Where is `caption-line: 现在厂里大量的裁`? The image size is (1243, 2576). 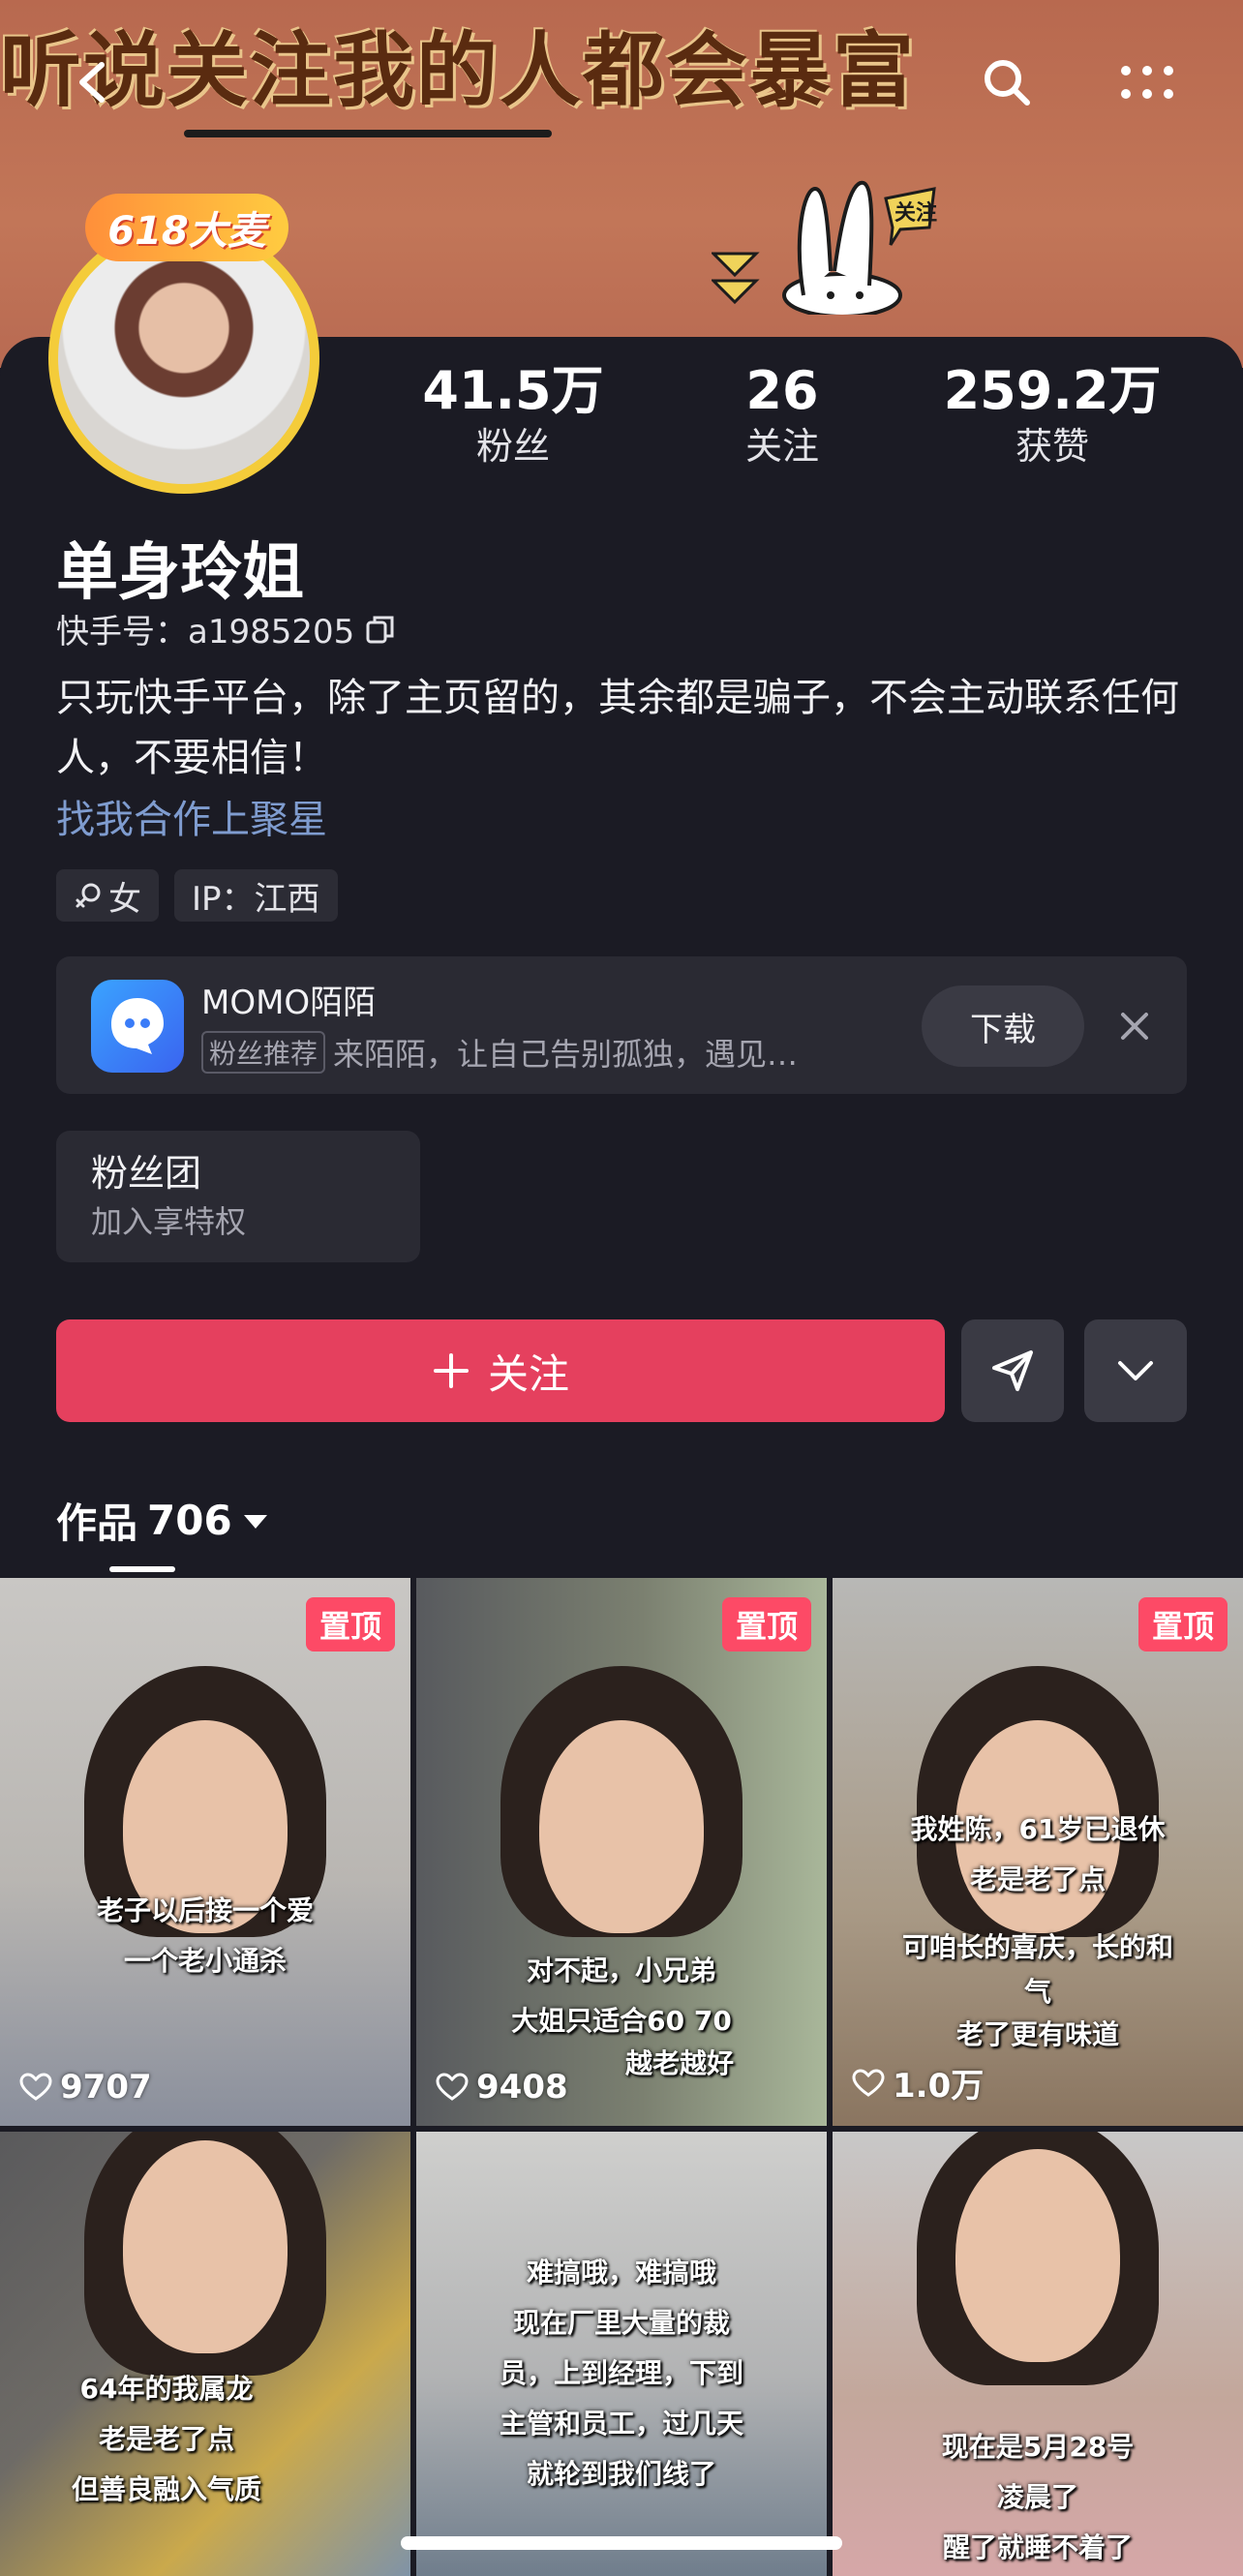 caption-line: 现在厂里大量的裁 is located at coordinates (621, 2323).